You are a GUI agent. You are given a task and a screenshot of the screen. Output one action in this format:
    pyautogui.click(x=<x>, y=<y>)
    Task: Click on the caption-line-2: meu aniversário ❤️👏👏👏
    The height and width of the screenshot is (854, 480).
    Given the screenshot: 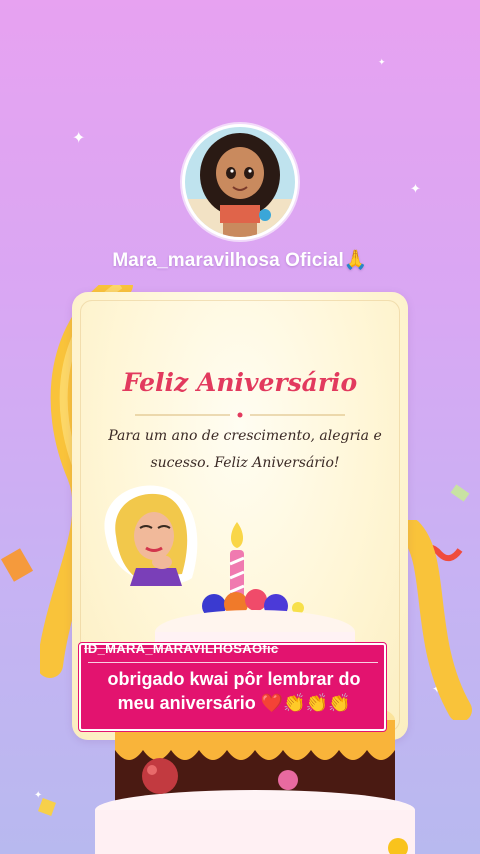 What is the action you would take?
    pyautogui.click(x=234, y=703)
    